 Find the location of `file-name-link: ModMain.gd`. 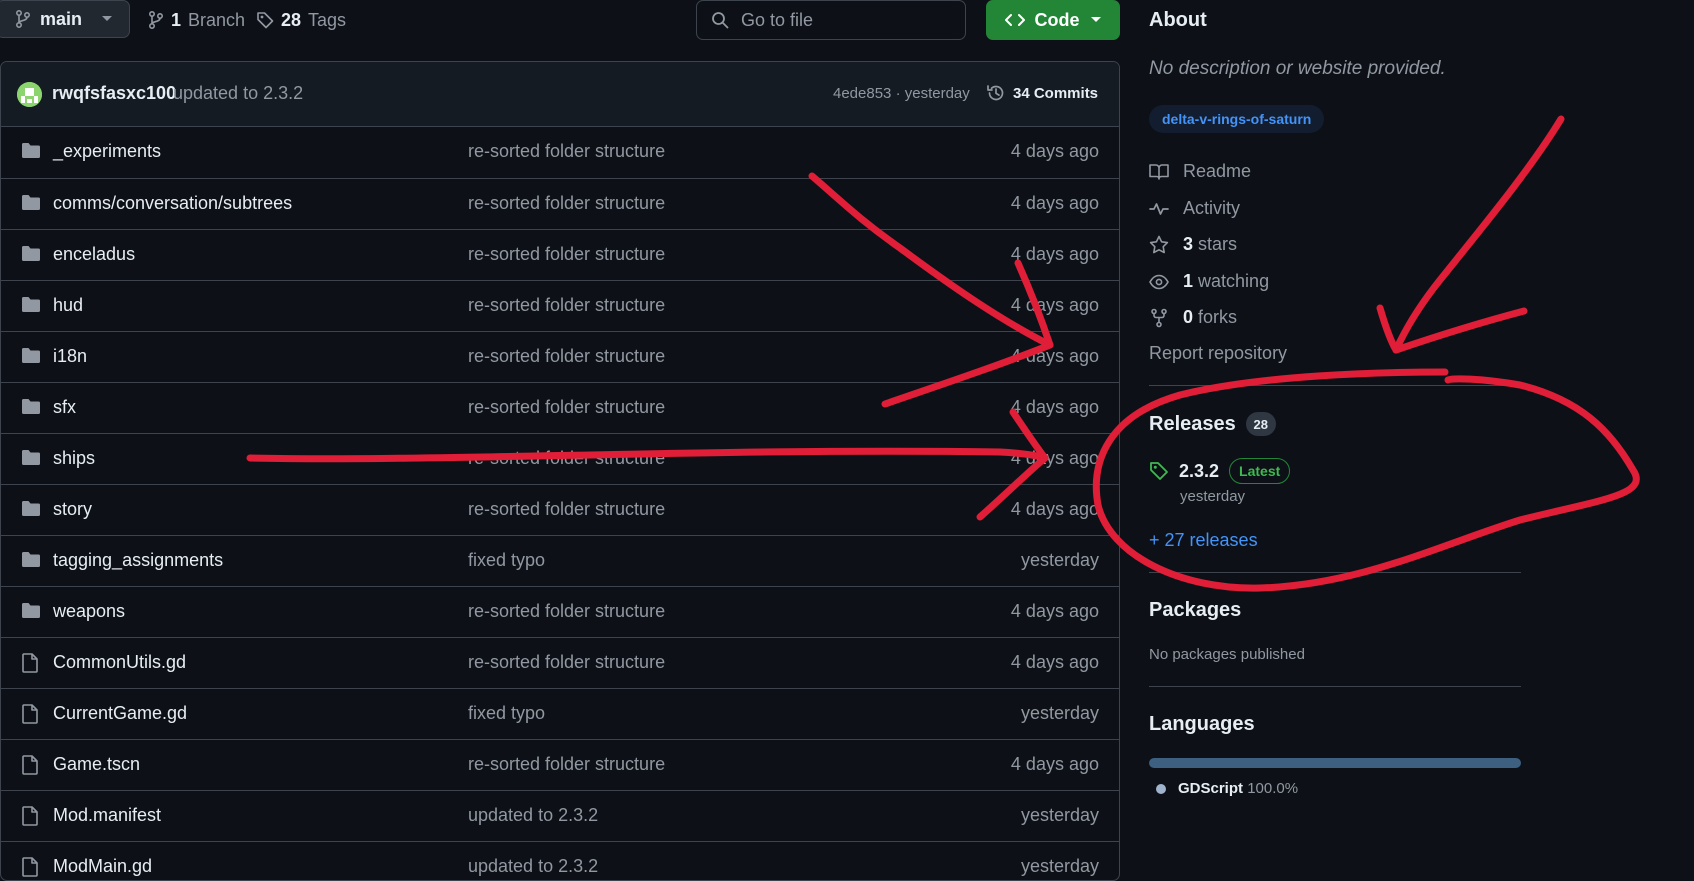

file-name-link: ModMain.gd is located at coordinates (102, 866).